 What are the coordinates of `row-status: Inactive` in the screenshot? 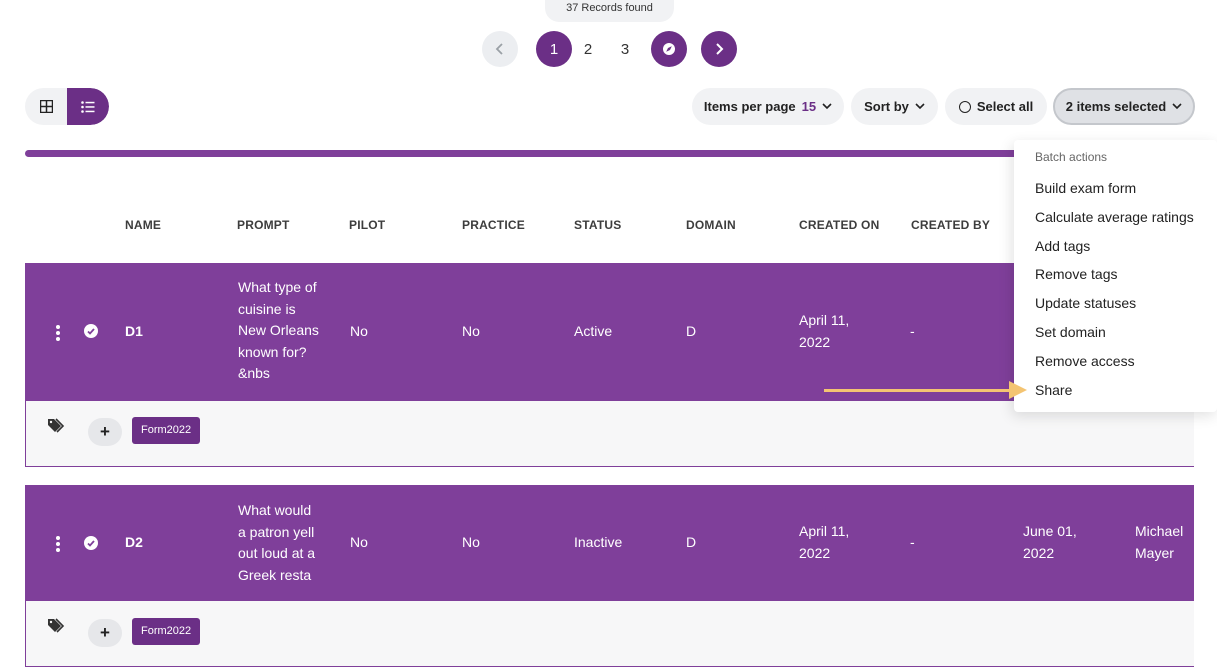 It's located at (598, 542).